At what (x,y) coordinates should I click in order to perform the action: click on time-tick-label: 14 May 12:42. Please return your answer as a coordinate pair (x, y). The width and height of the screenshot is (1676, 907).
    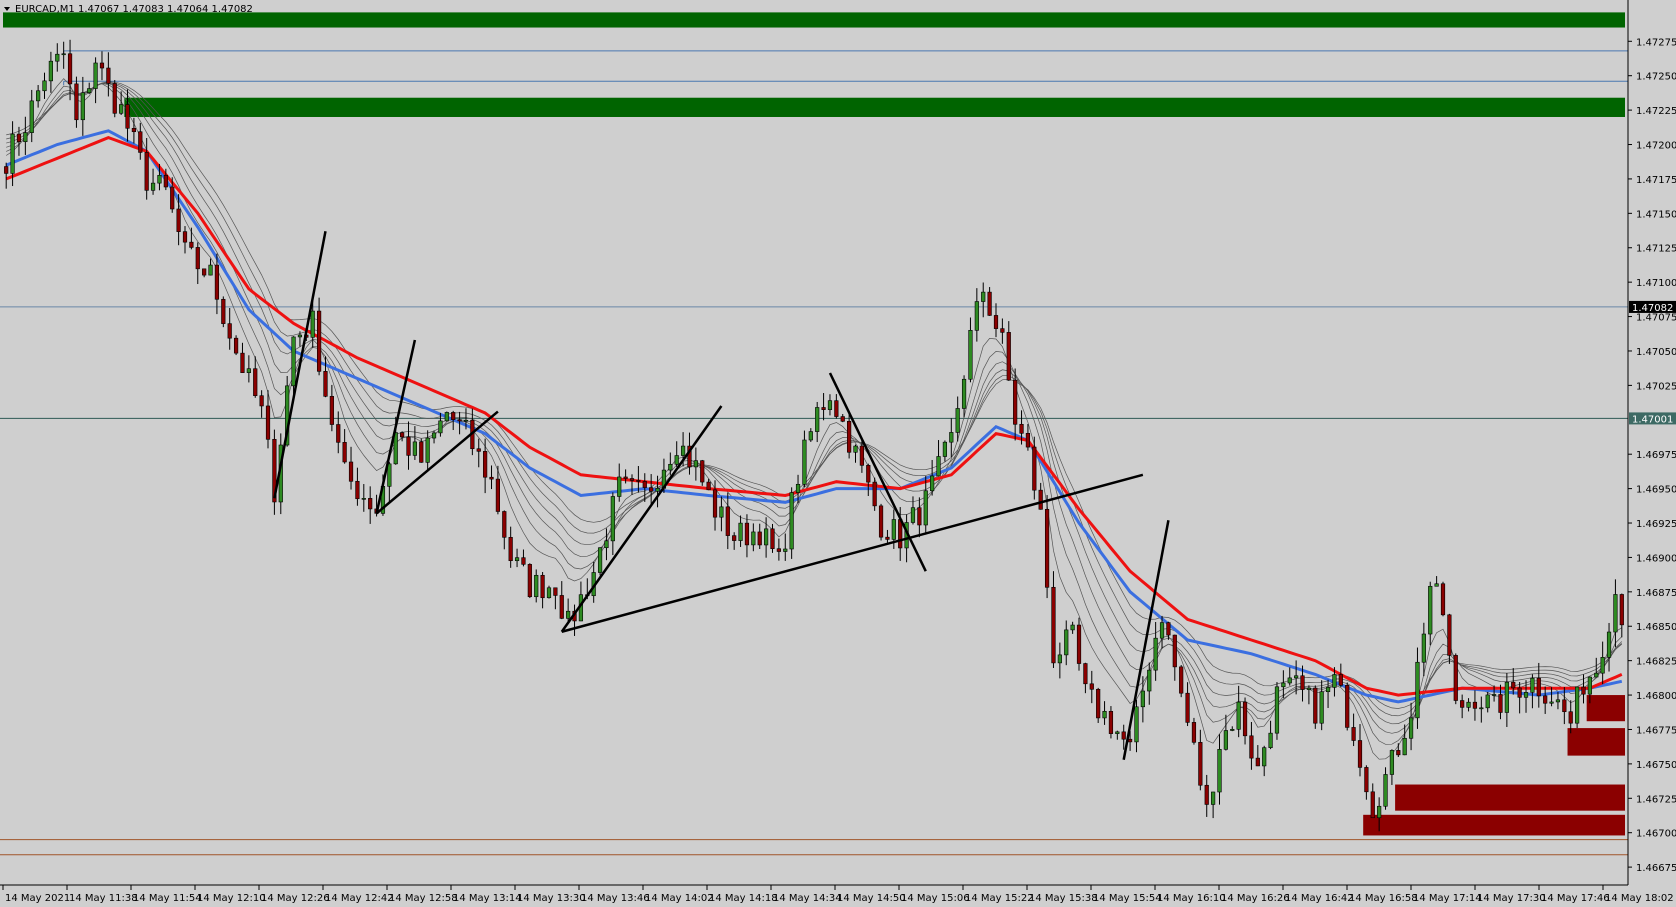
    Looking at the image, I should click on (359, 898).